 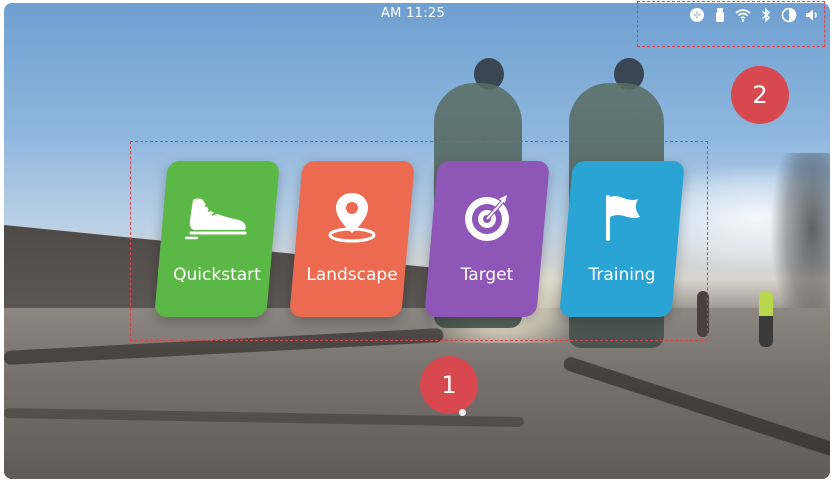 What do you see at coordinates (789, 15) in the screenshot?
I see `brightness-icon` at bounding box center [789, 15].